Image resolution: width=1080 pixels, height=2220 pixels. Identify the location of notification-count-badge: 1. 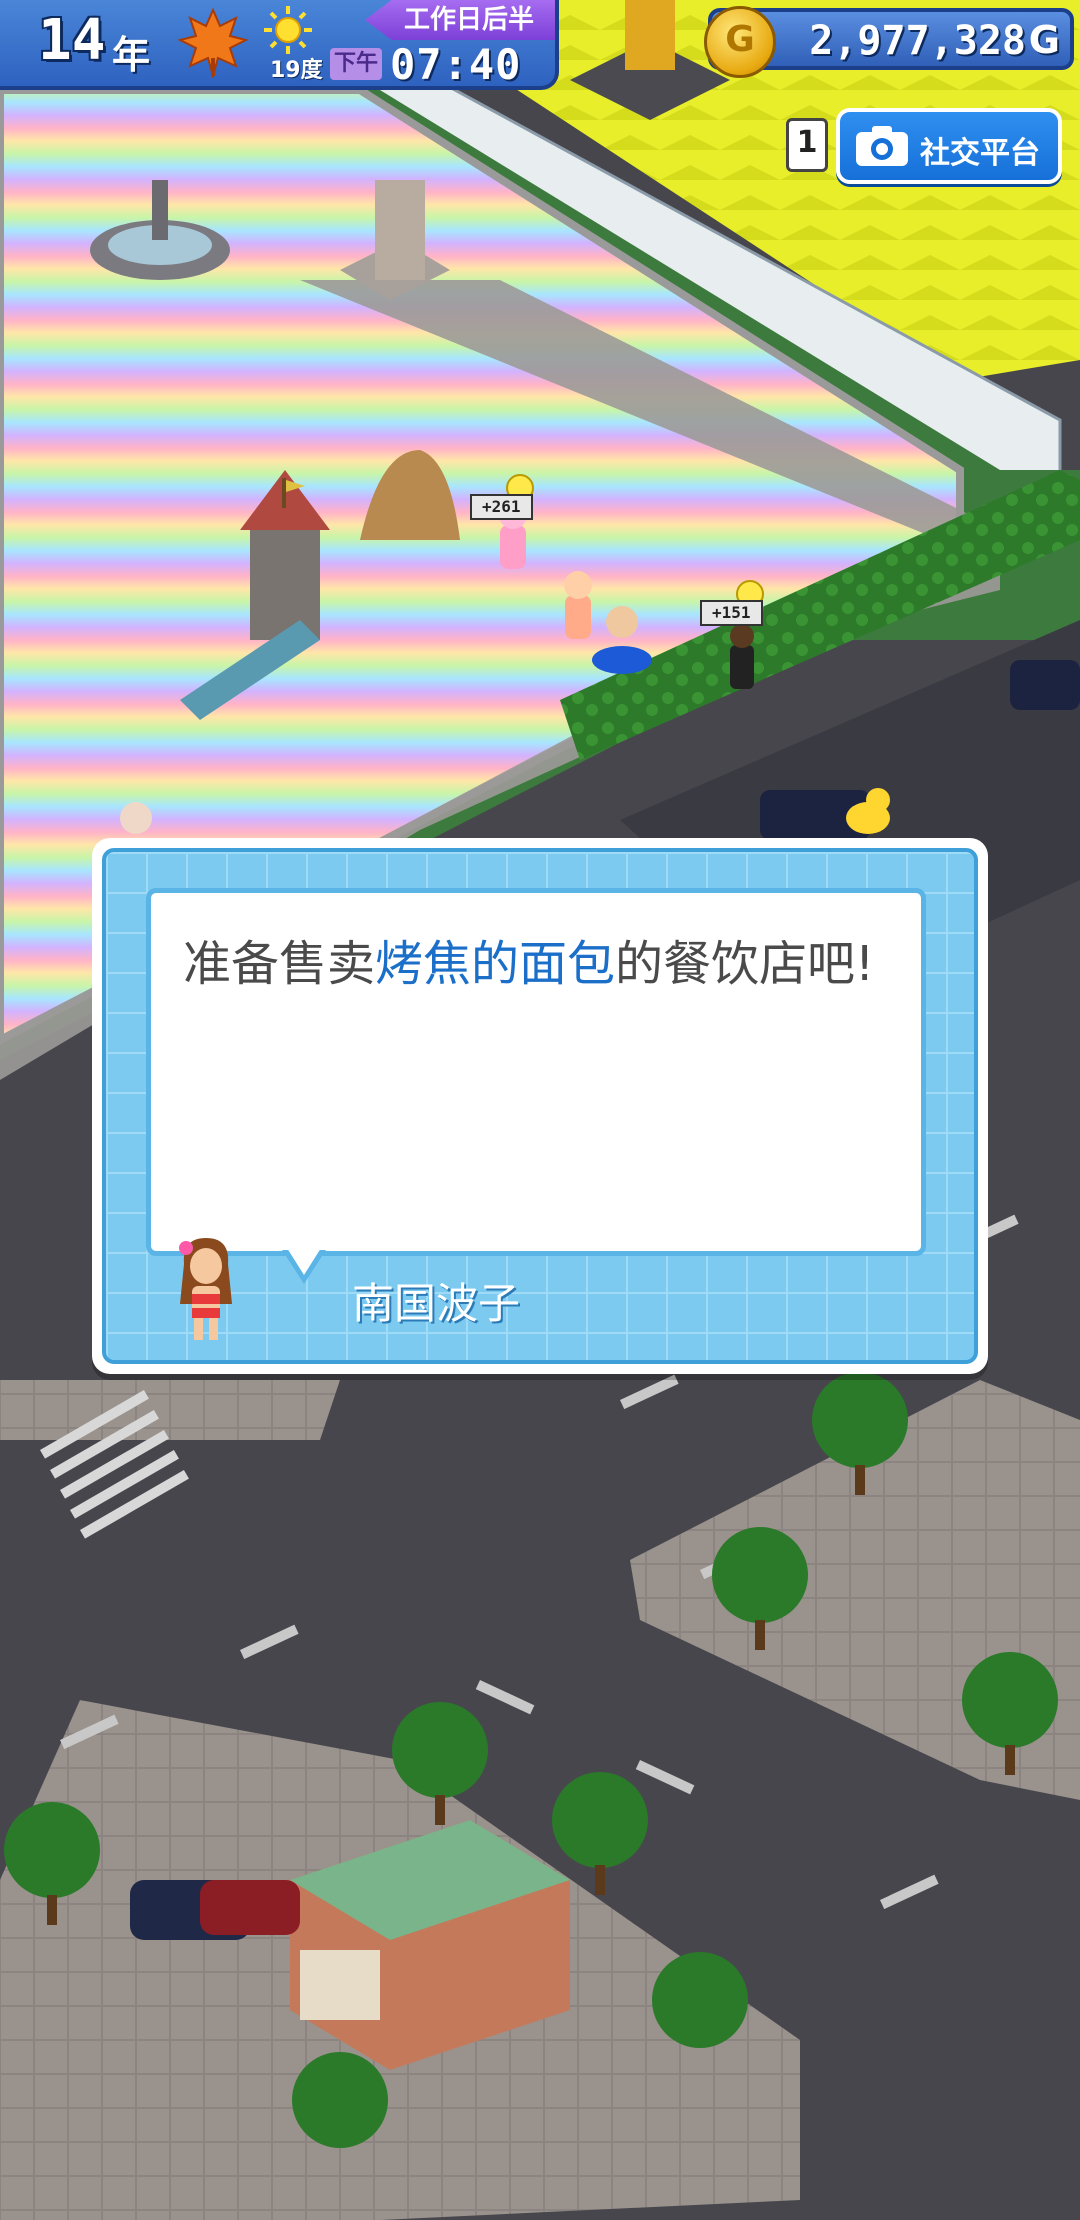
(807, 145).